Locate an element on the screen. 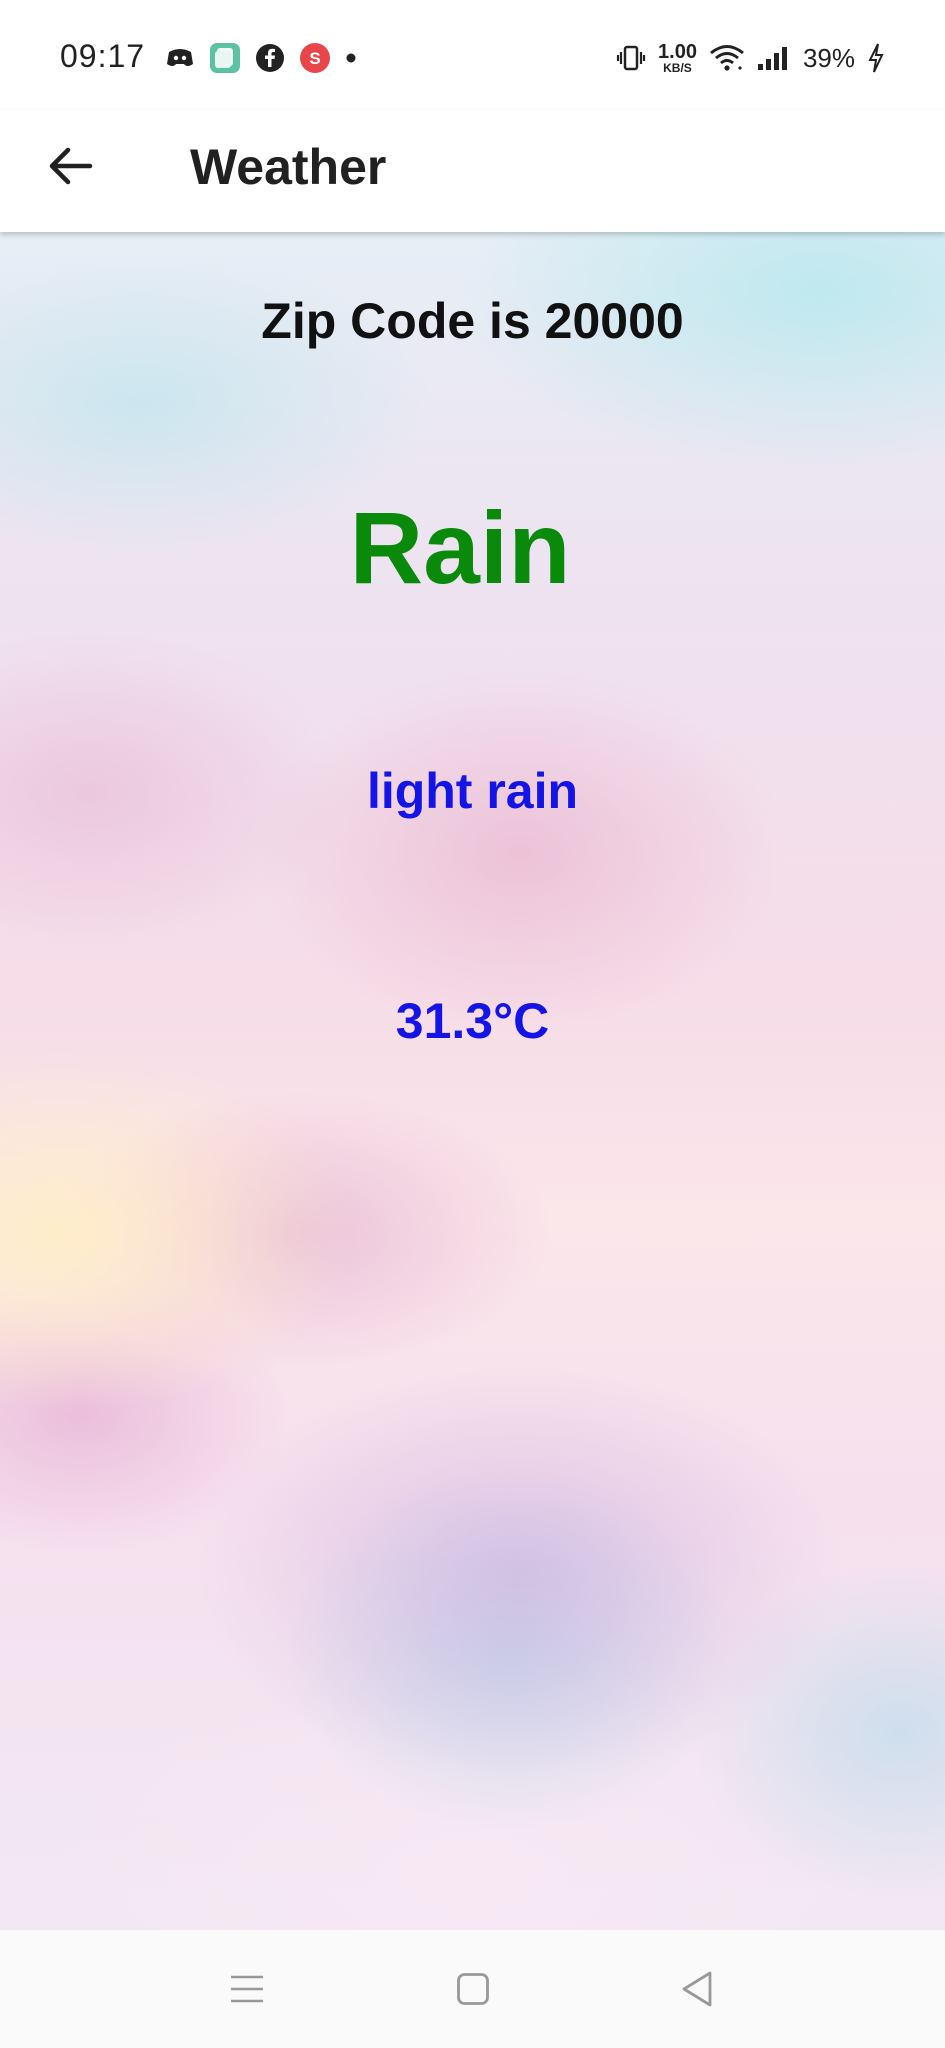  vibrate-icon is located at coordinates (631, 58).